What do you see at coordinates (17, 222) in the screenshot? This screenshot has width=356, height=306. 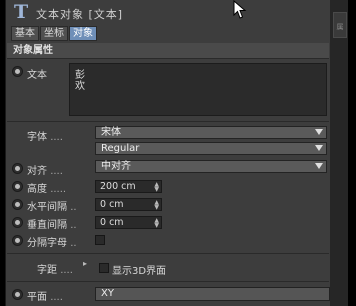 I see `v-spacing-animate-radio` at bounding box center [17, 222].